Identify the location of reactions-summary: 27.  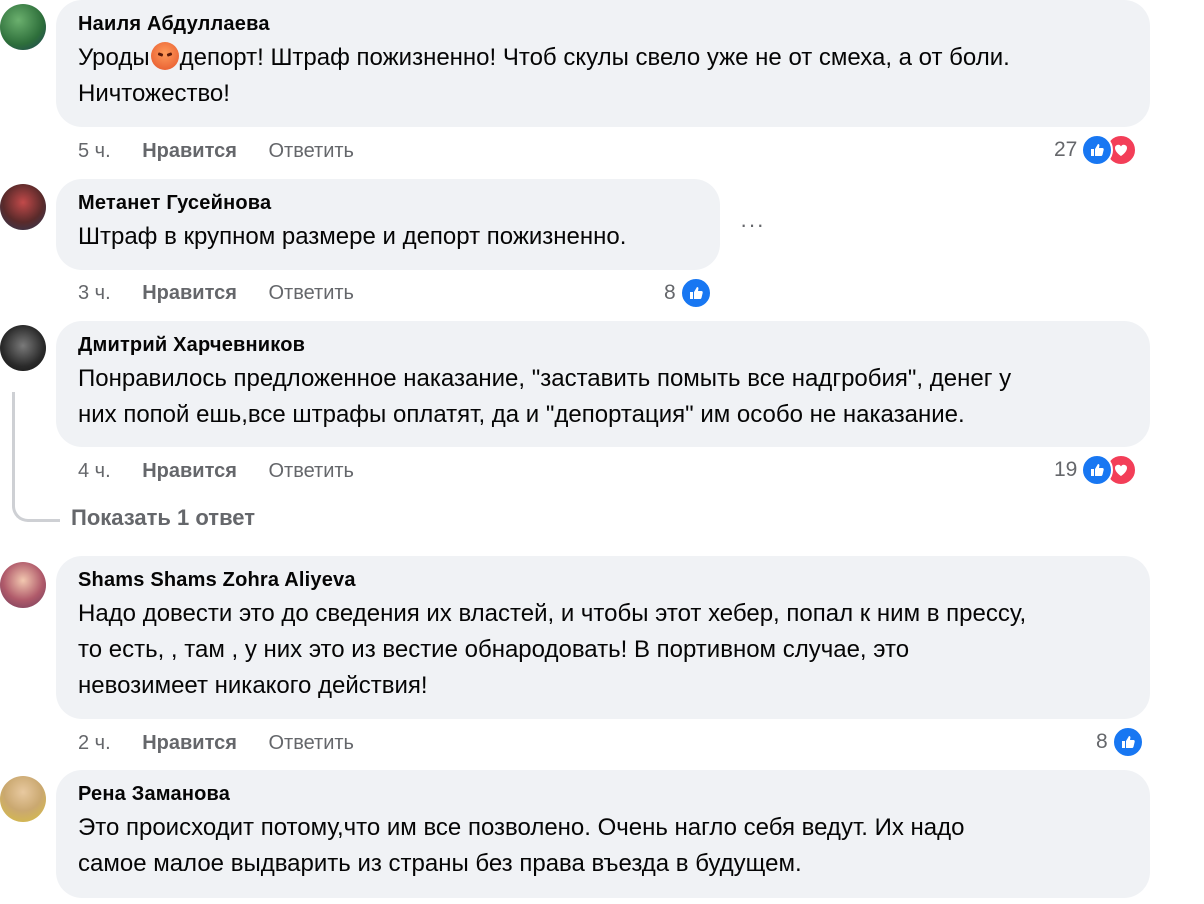
(1096, 150).